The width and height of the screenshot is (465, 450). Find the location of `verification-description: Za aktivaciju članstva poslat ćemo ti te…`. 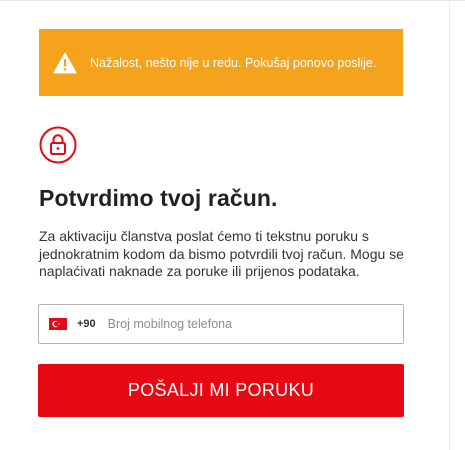

verification-description: Za aktivaciju članstva poslat ćemo ti te… is located at coordinates (221, 253).